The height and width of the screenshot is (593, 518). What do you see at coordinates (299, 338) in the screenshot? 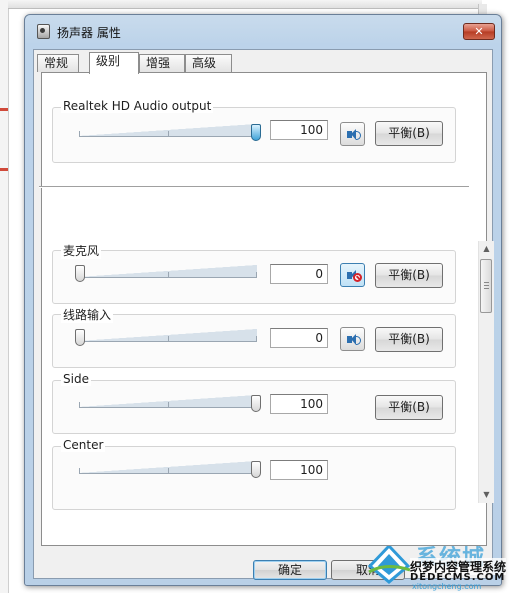
I see `line-in-value: 0` at bounding box center [299, 338].